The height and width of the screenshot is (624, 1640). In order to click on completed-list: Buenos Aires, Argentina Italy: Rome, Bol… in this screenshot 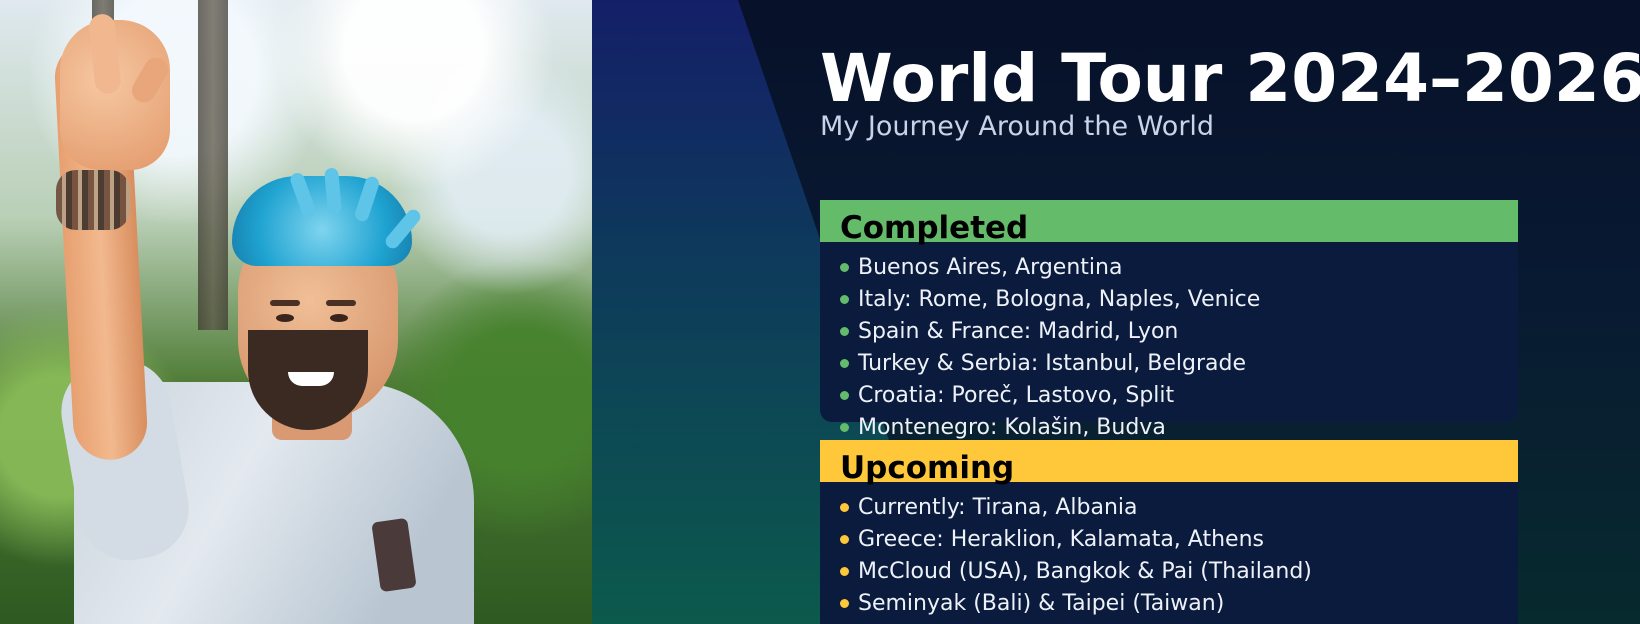, I will do `click(1169, 348)`.